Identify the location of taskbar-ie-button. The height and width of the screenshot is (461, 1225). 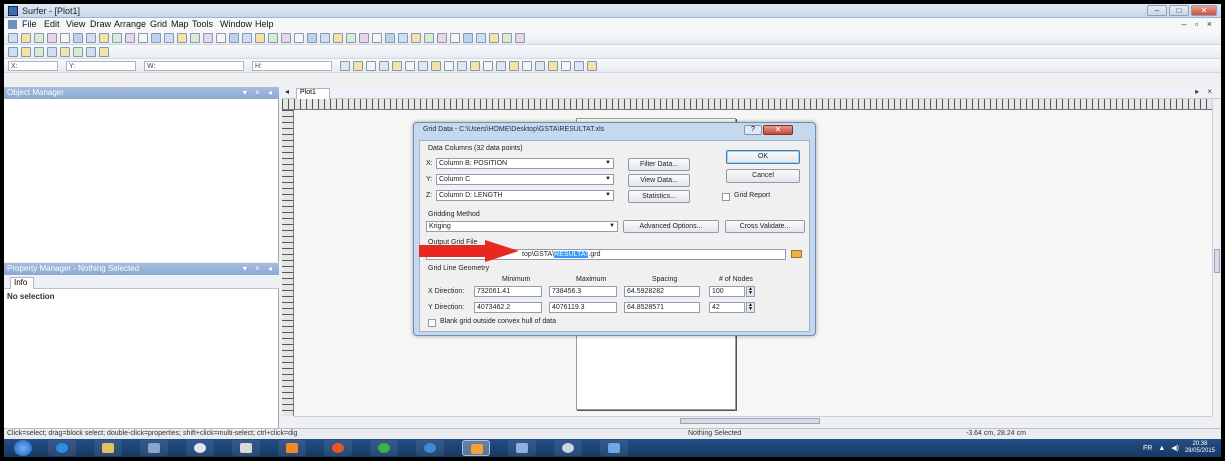
(62, 448).